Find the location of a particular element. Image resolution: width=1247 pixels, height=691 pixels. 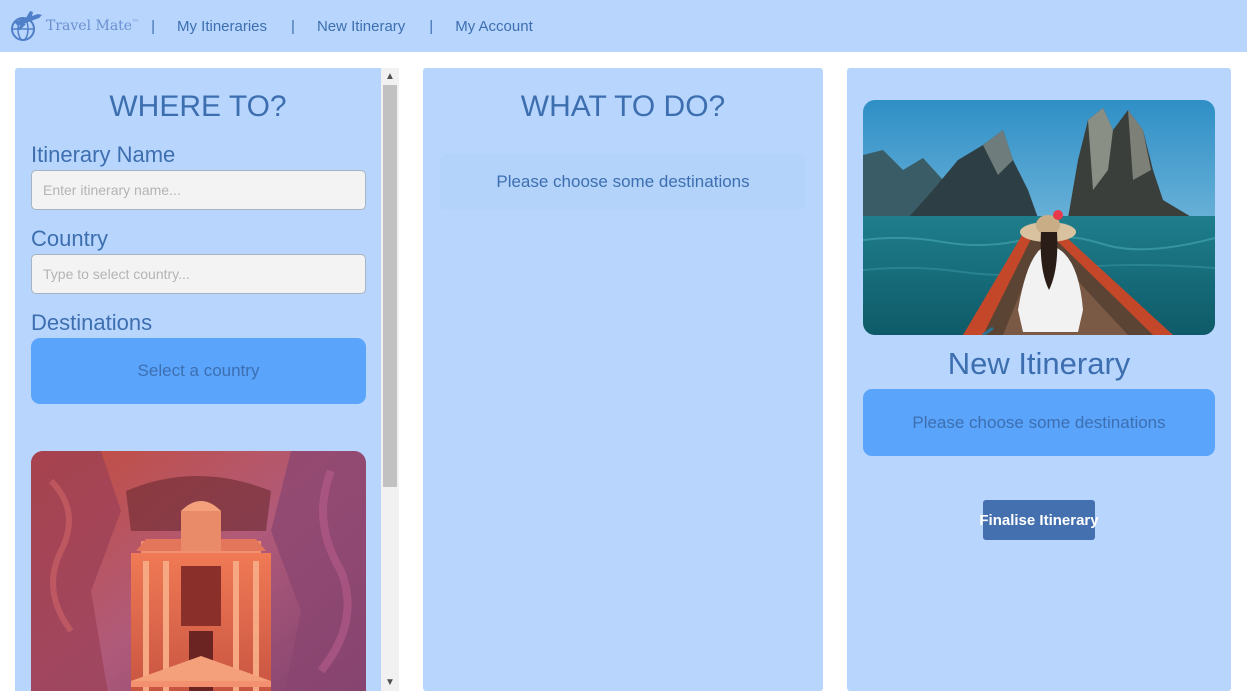

itinerary-name-input is located at coordinates (198, 190).